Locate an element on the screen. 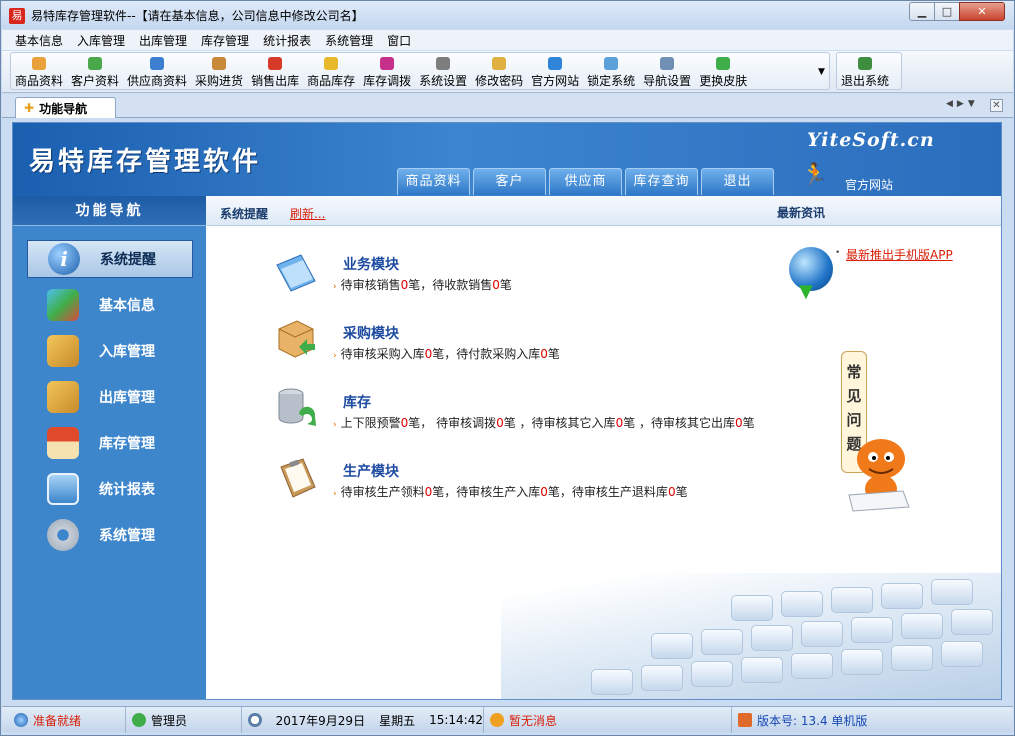  toolbar-button-label: 官方网站 is located at coordinates (555, 81).